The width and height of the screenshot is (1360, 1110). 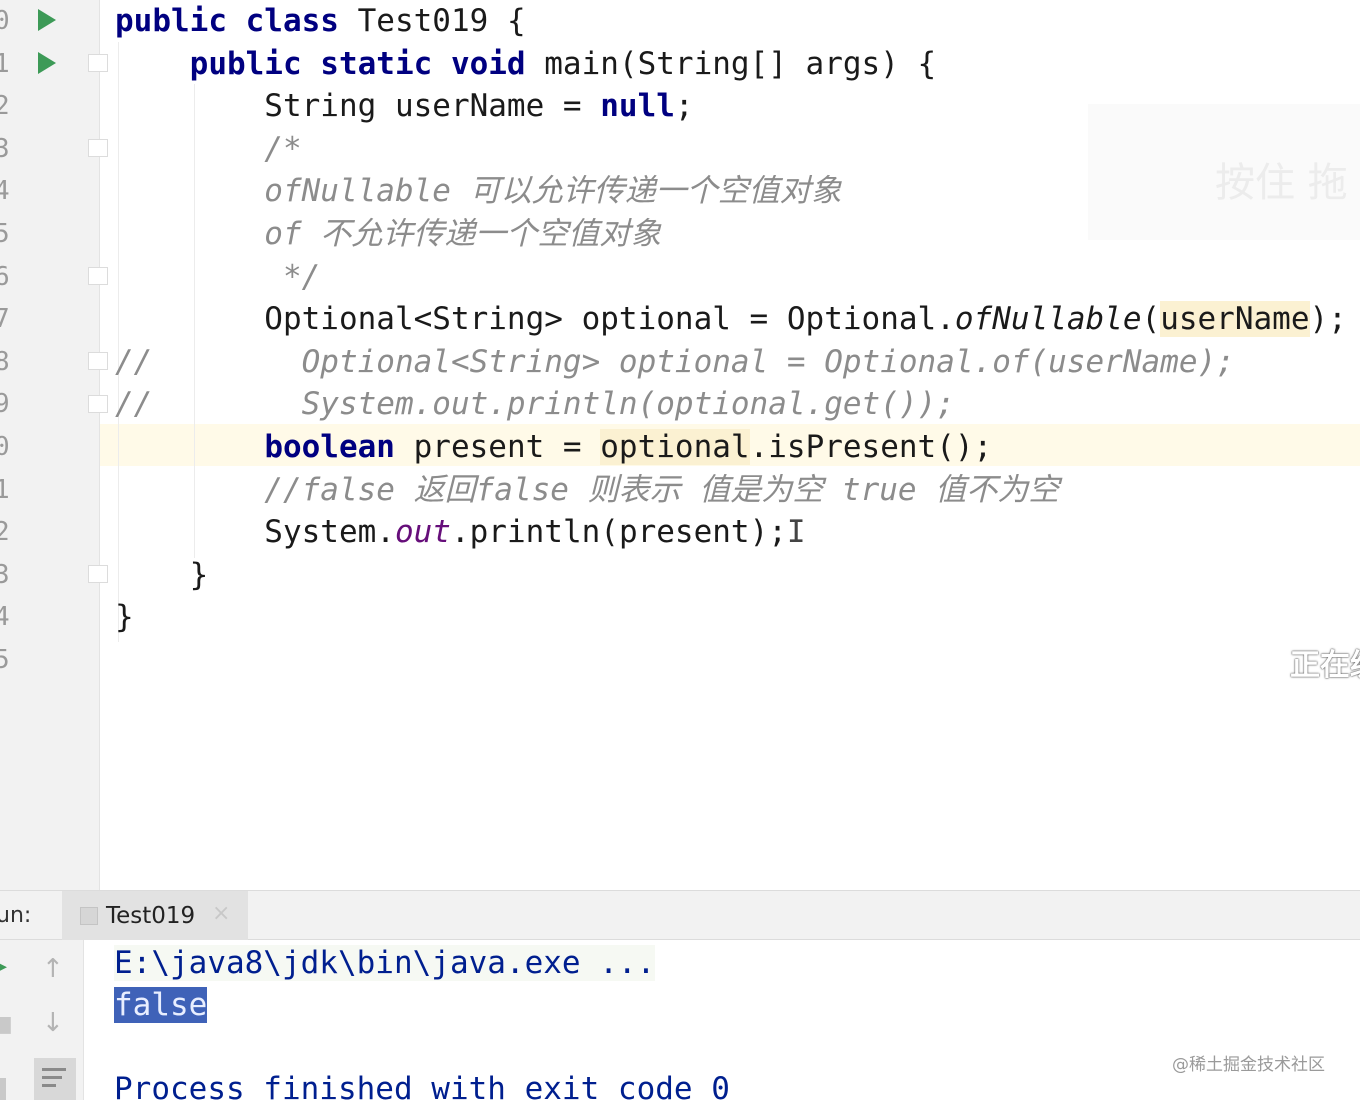 I want to click on code-token: System., so click(x=255, y=532).